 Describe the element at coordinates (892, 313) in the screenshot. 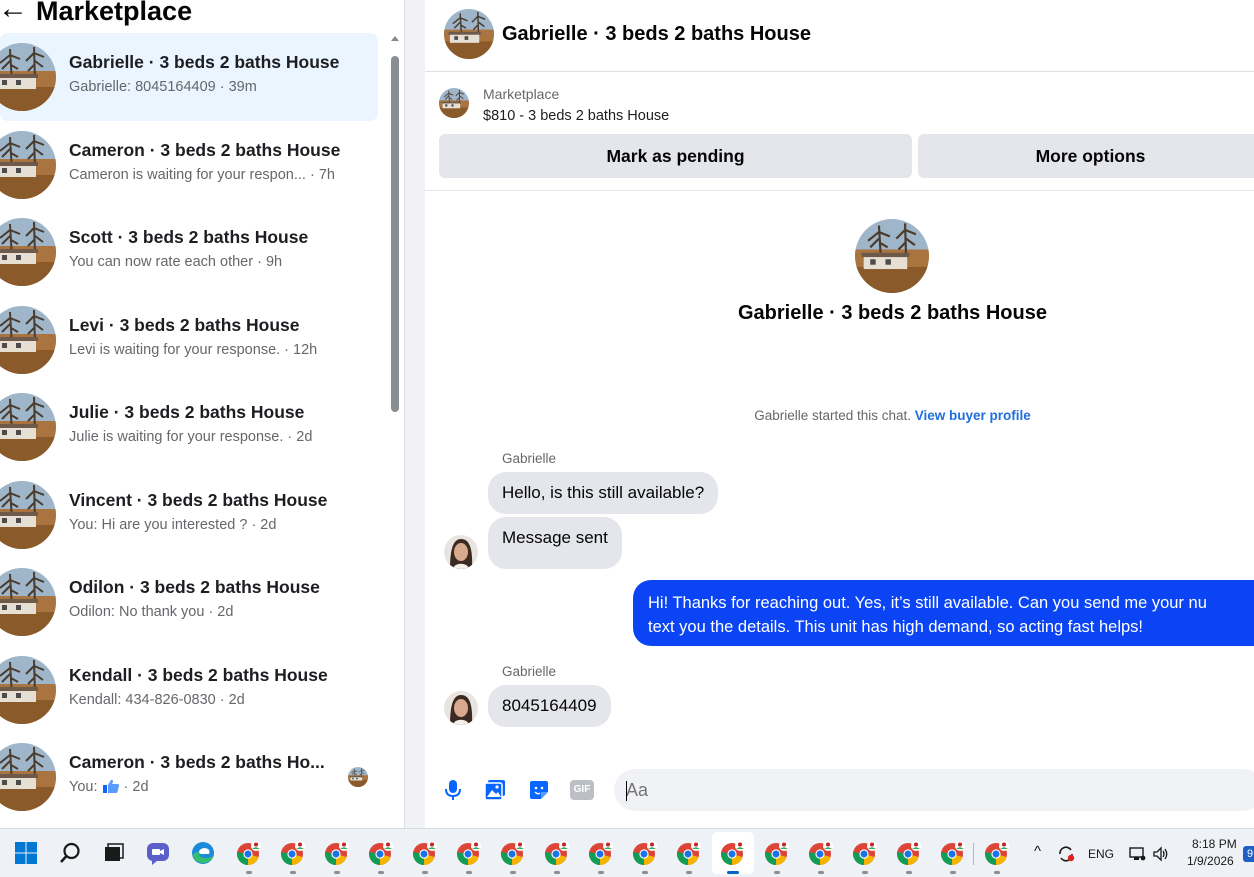

I see `intro-title: Gabrielle · 3 beds 2 baths House` at that location.